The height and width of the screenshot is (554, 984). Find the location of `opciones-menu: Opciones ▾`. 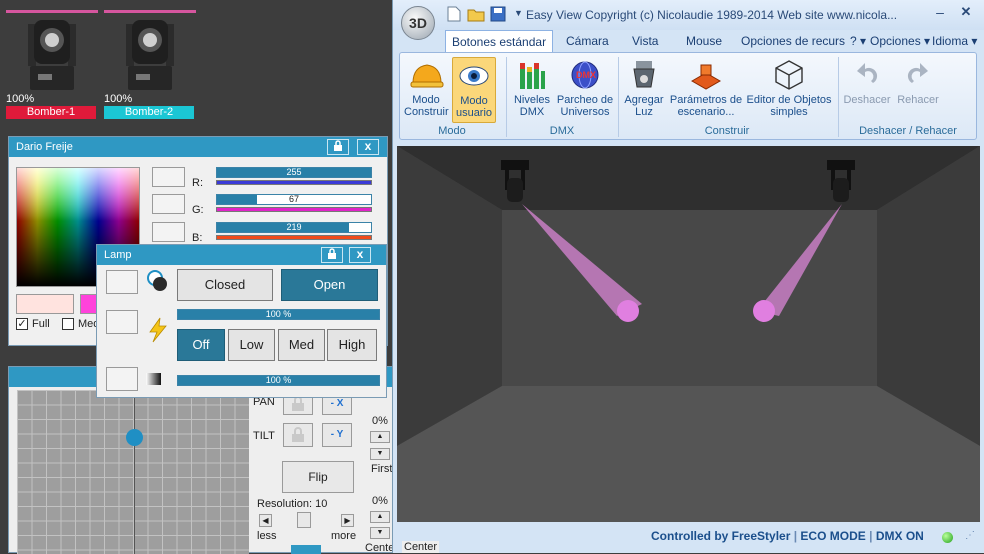

opciones-menu: Opciones ▾ is located at coordinates (900, 41).